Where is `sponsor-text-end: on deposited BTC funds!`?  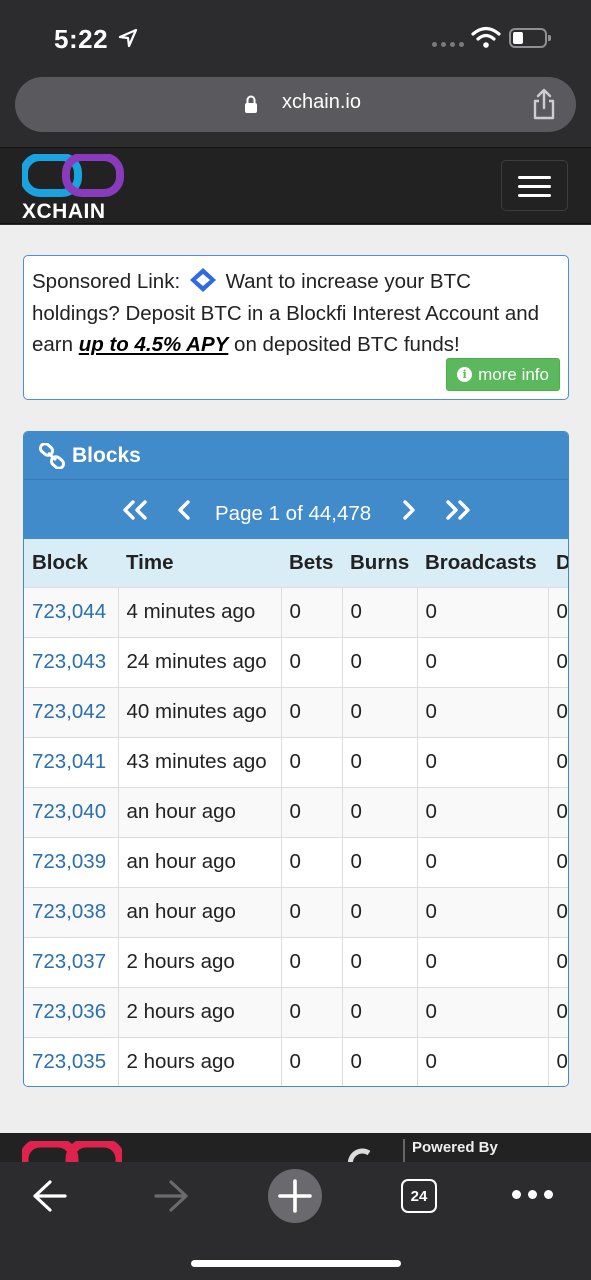
sponsor-text-end: on deposited BTC funds! is located at coordinates (347, 344).